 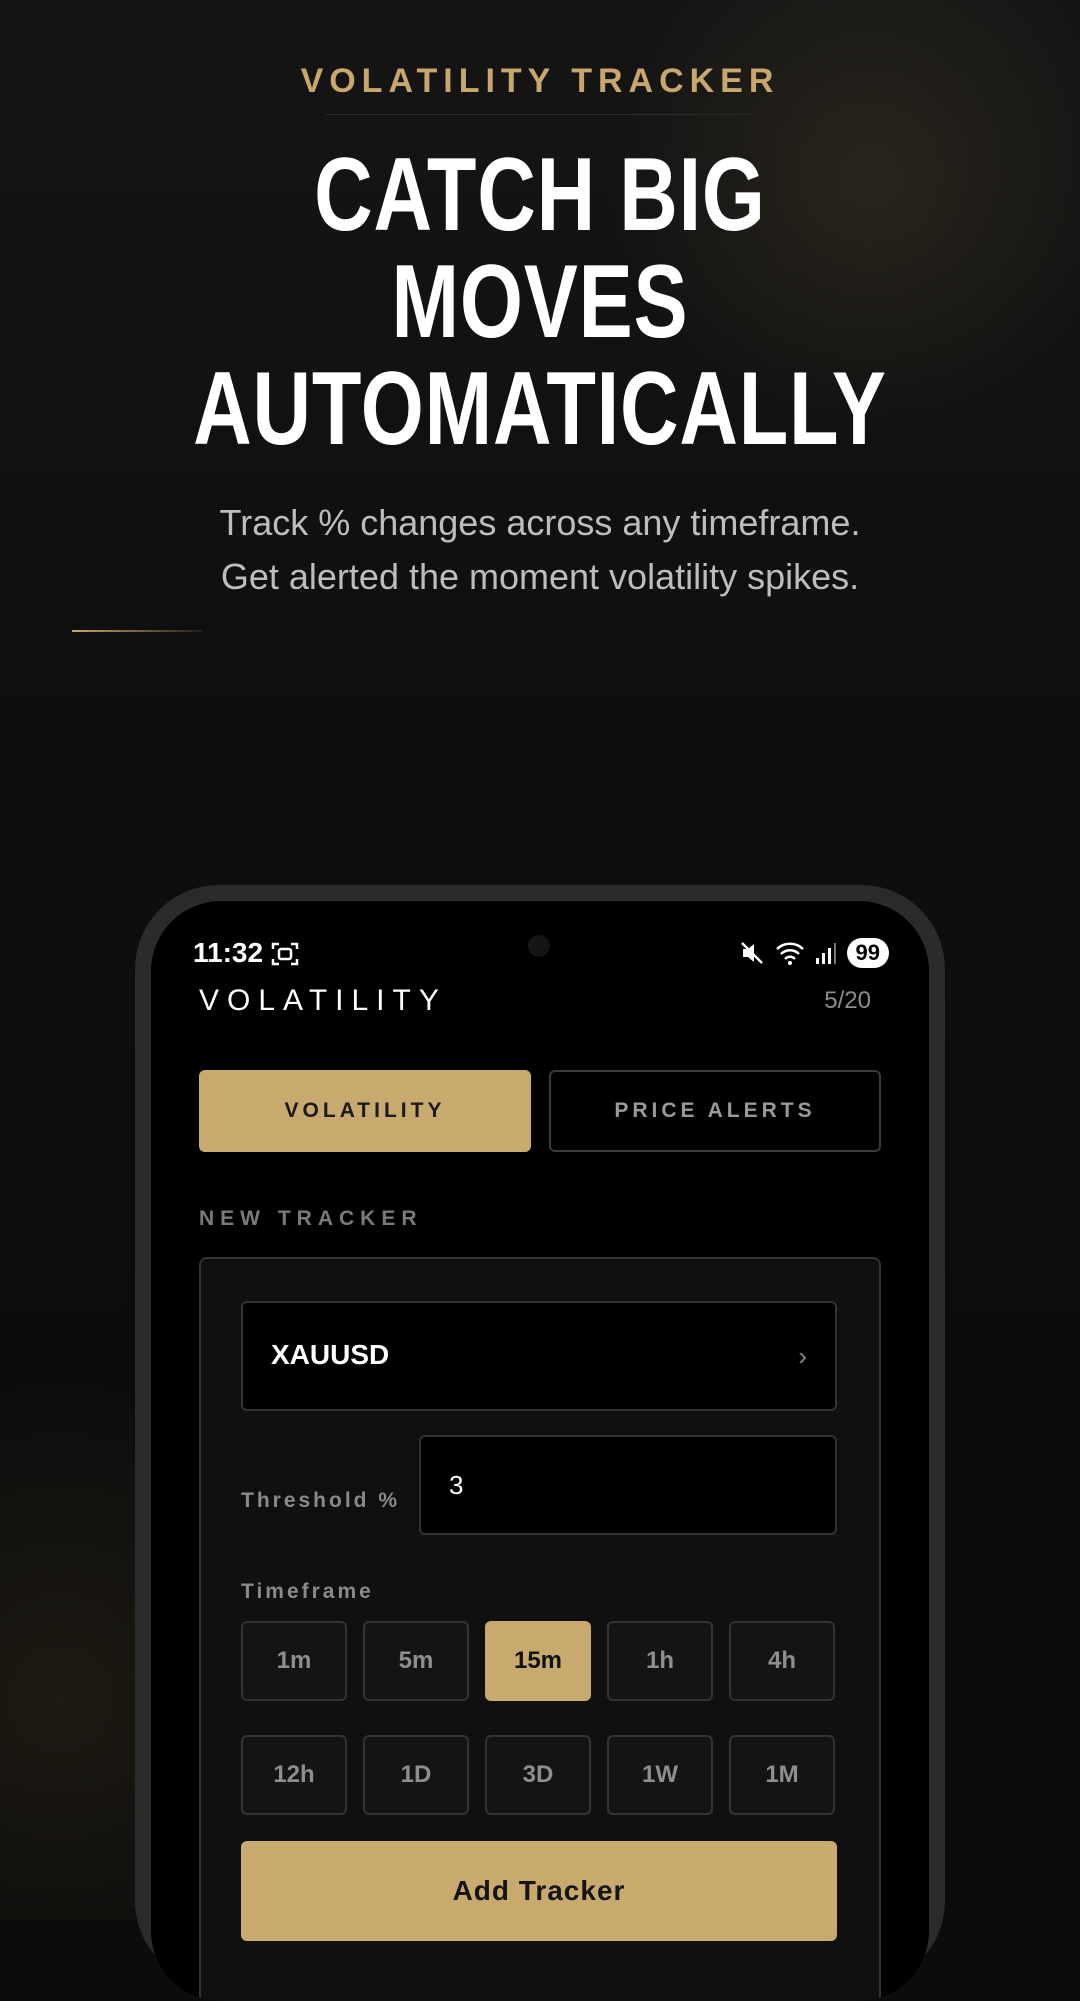 I want to click on camera-cutout, so click(x=539, y=946).